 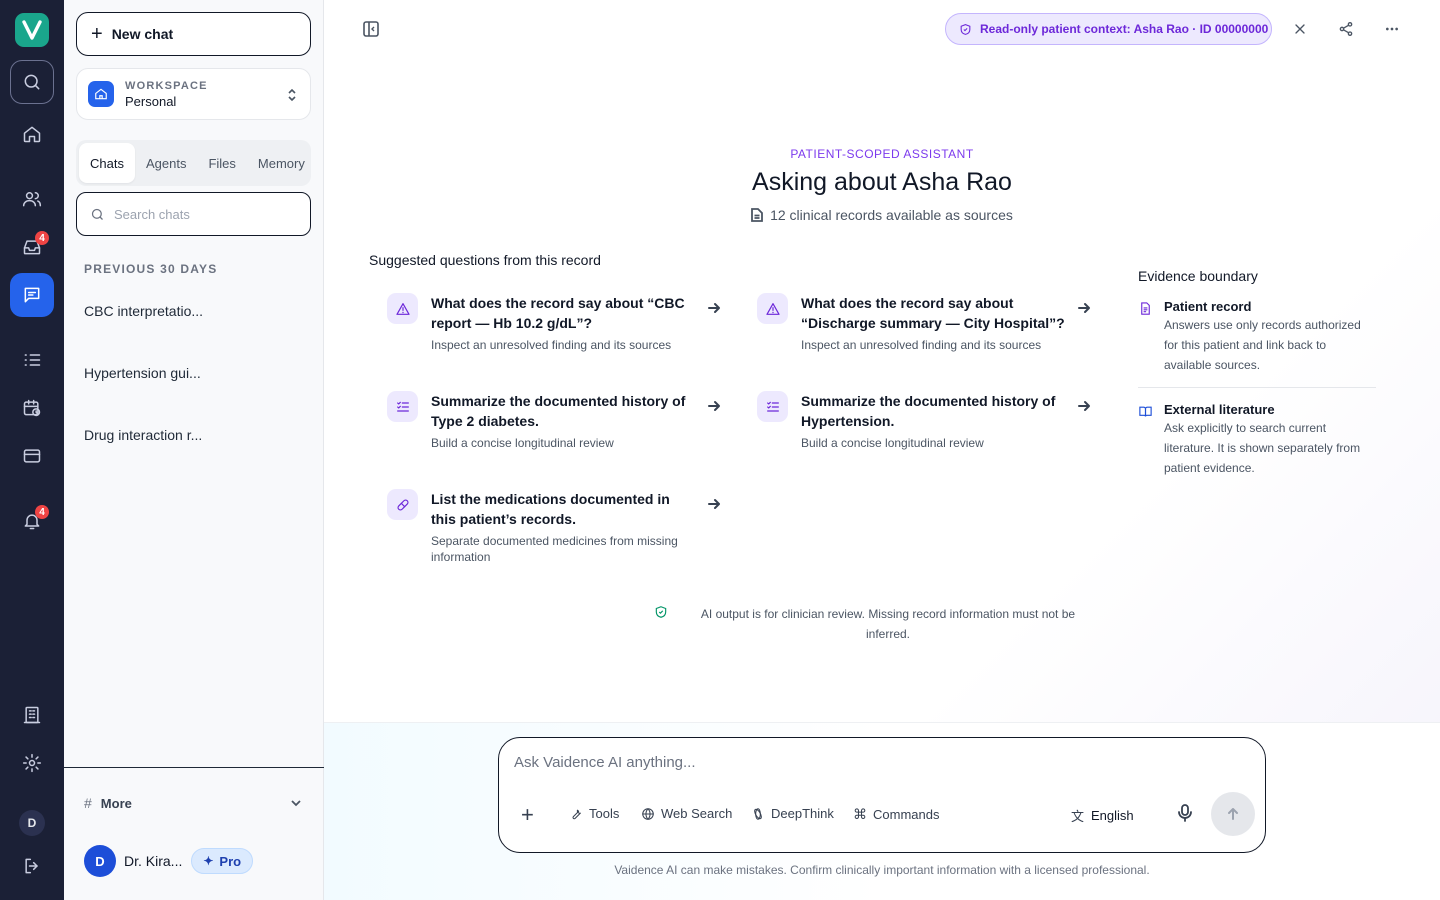 I want to click on rail-logout-button, so click(x=32, y=866).